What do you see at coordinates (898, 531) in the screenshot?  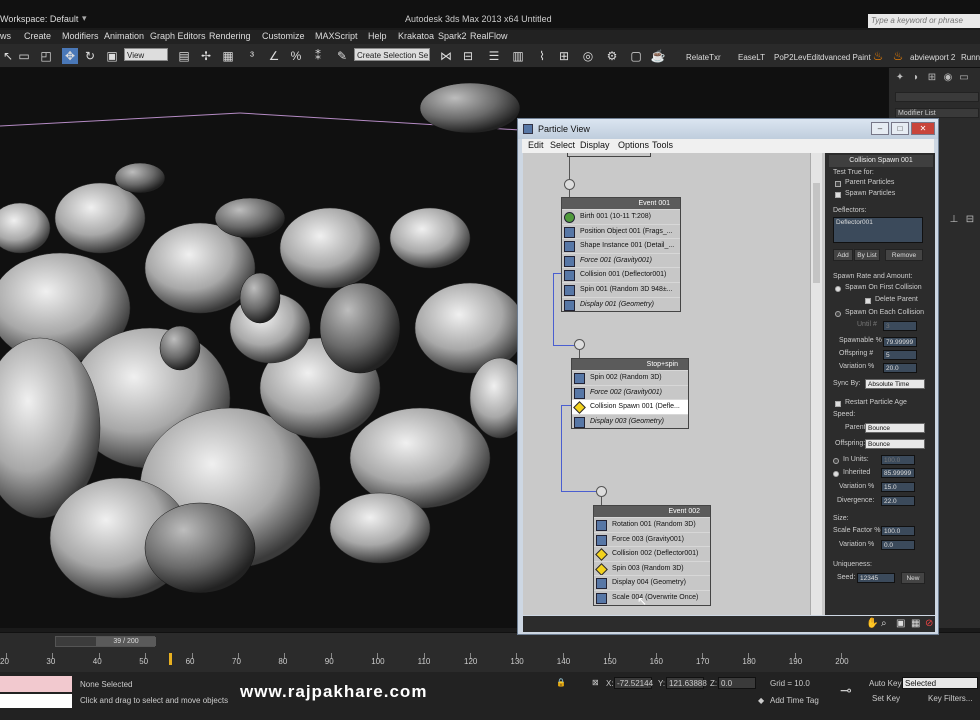 I see `scale-factor-spinner: 100.0` at bounding box center [898, 531].